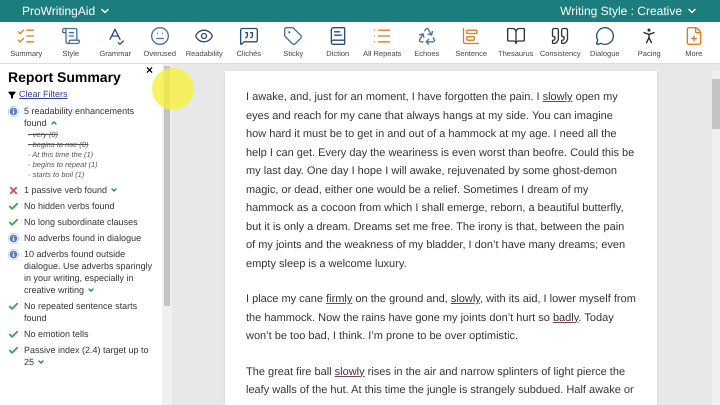 Image resolution: width=720 pixels, height=405 pixels. I want to click on speech-bubble-icon, so click(604, 36).